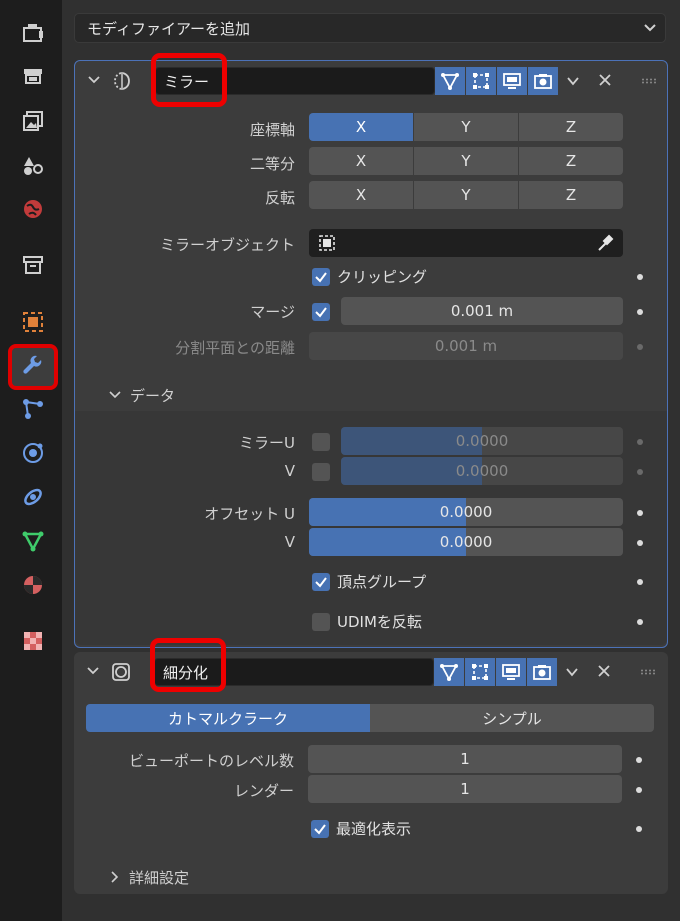  I want to click on render-tab-icon, so click(33, 77).